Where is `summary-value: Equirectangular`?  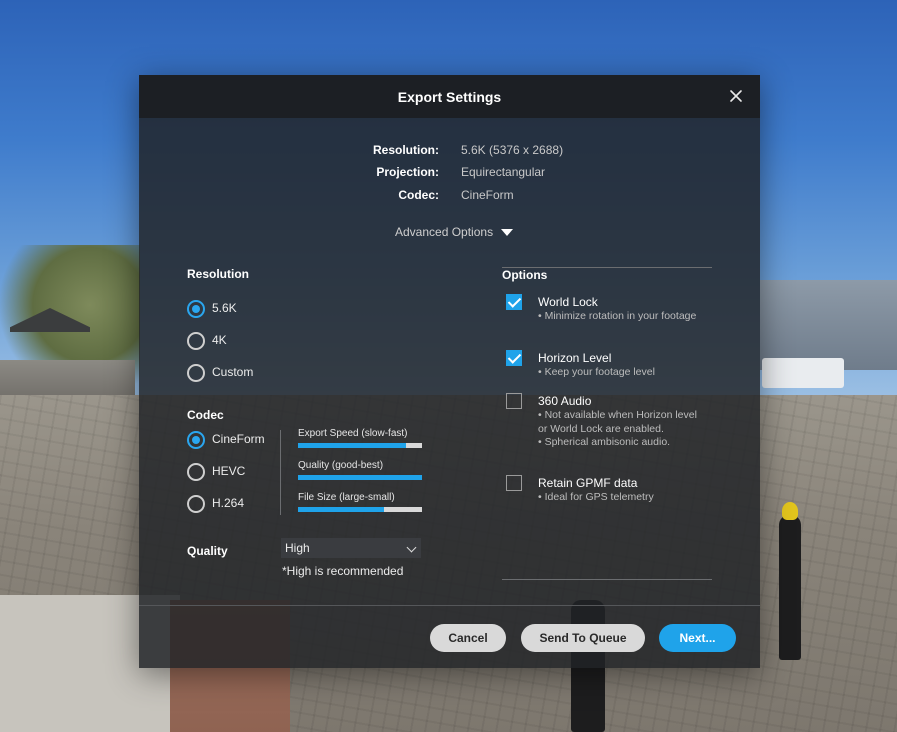
summary-value: Equirectangular is located at coordinates (503, 172).